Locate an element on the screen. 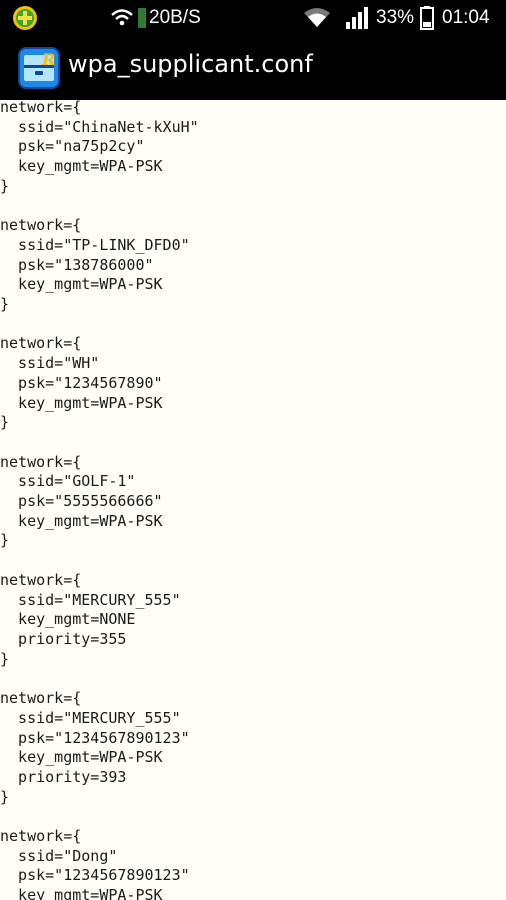 The height and width of the screenshot is (900, 506). battery-percent: 33% is located at coordinates (395, 17).